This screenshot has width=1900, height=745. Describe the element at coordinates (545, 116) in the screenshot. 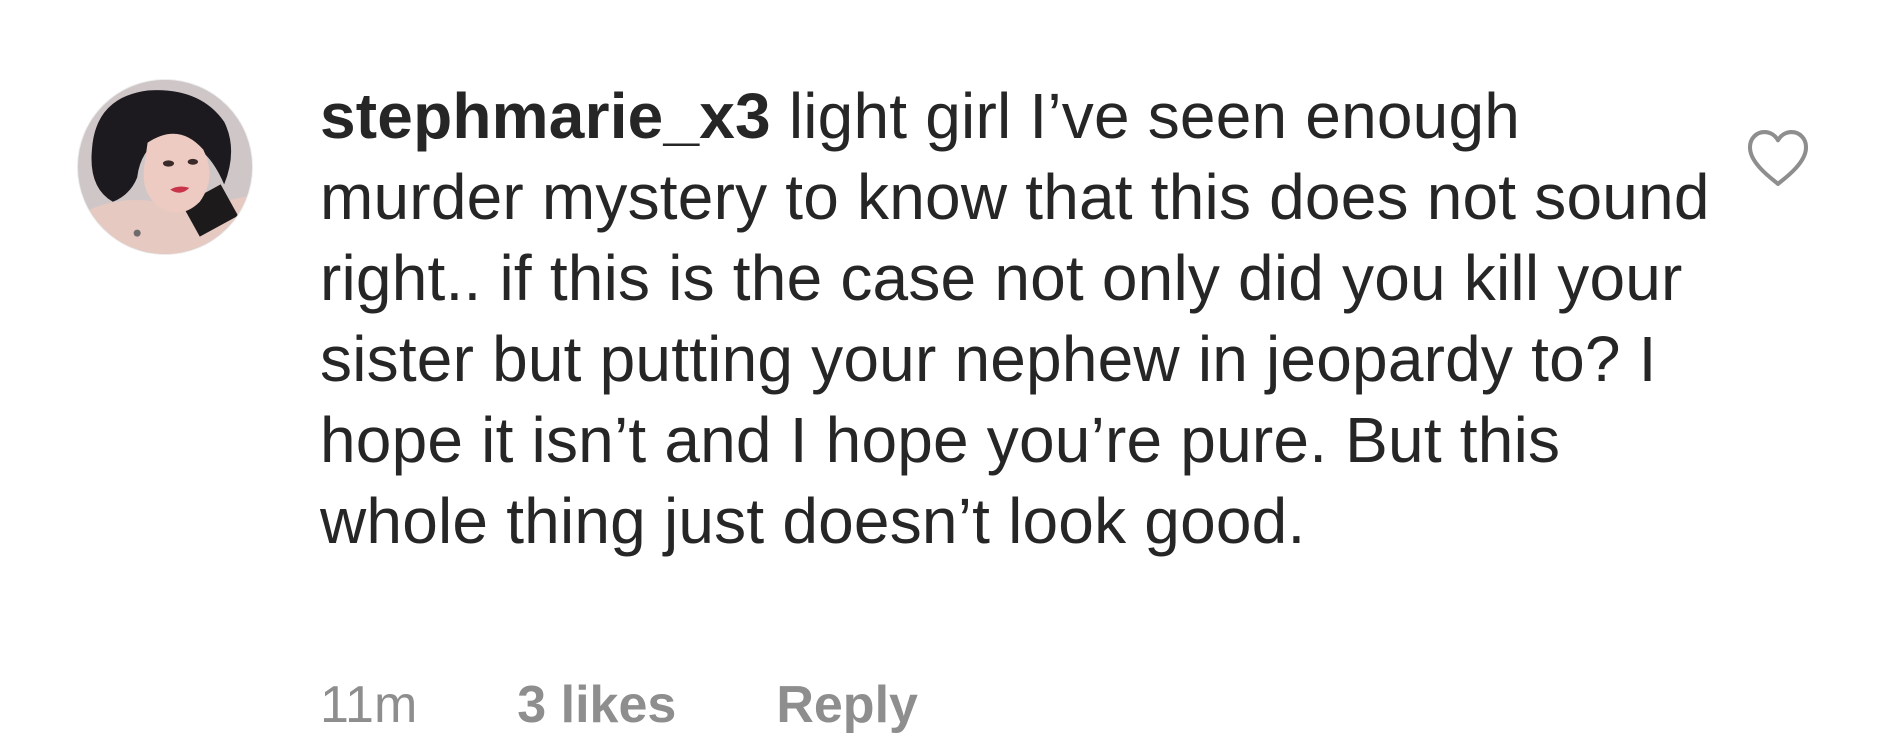

I see `username: stephmarie_x3` at that location.